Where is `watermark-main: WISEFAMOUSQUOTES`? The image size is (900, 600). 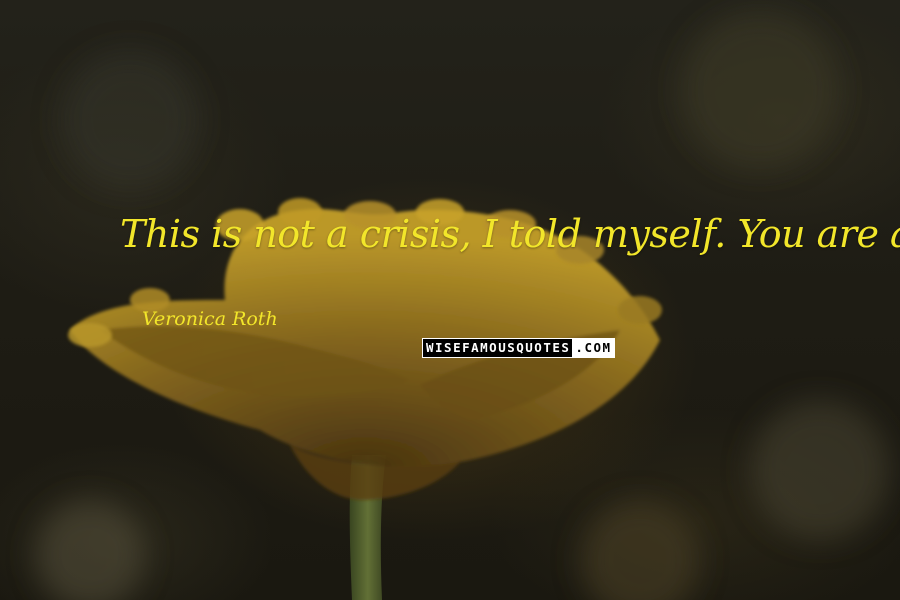 watermark-main: WISEFAMOUSQUOTES is located at coordinates (498, 348).